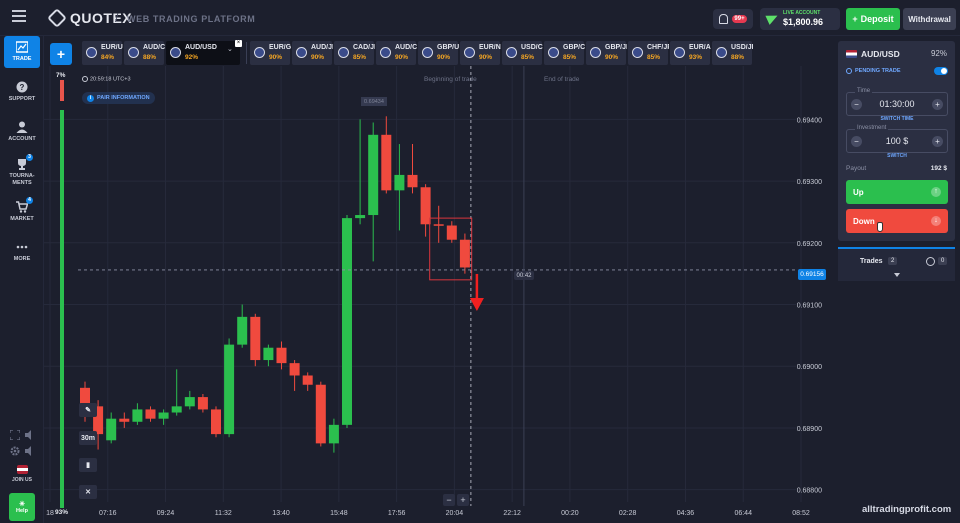 This screenshot has height=523, width=960. I want to click on sidebar-item-market: 4 MARKET, so click(22, 212).